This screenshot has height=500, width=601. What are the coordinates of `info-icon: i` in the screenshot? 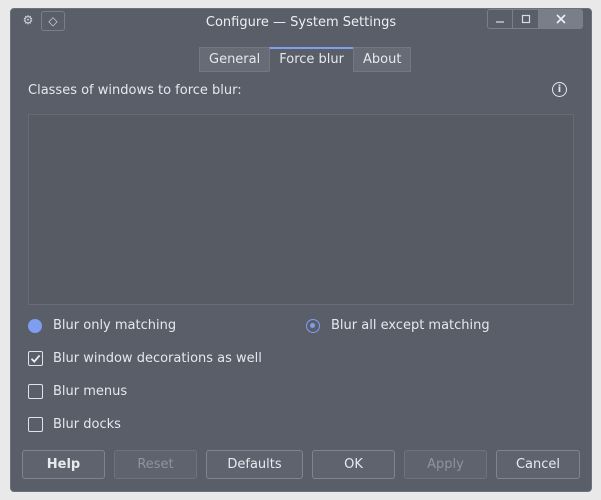 It's located at (559, 89).